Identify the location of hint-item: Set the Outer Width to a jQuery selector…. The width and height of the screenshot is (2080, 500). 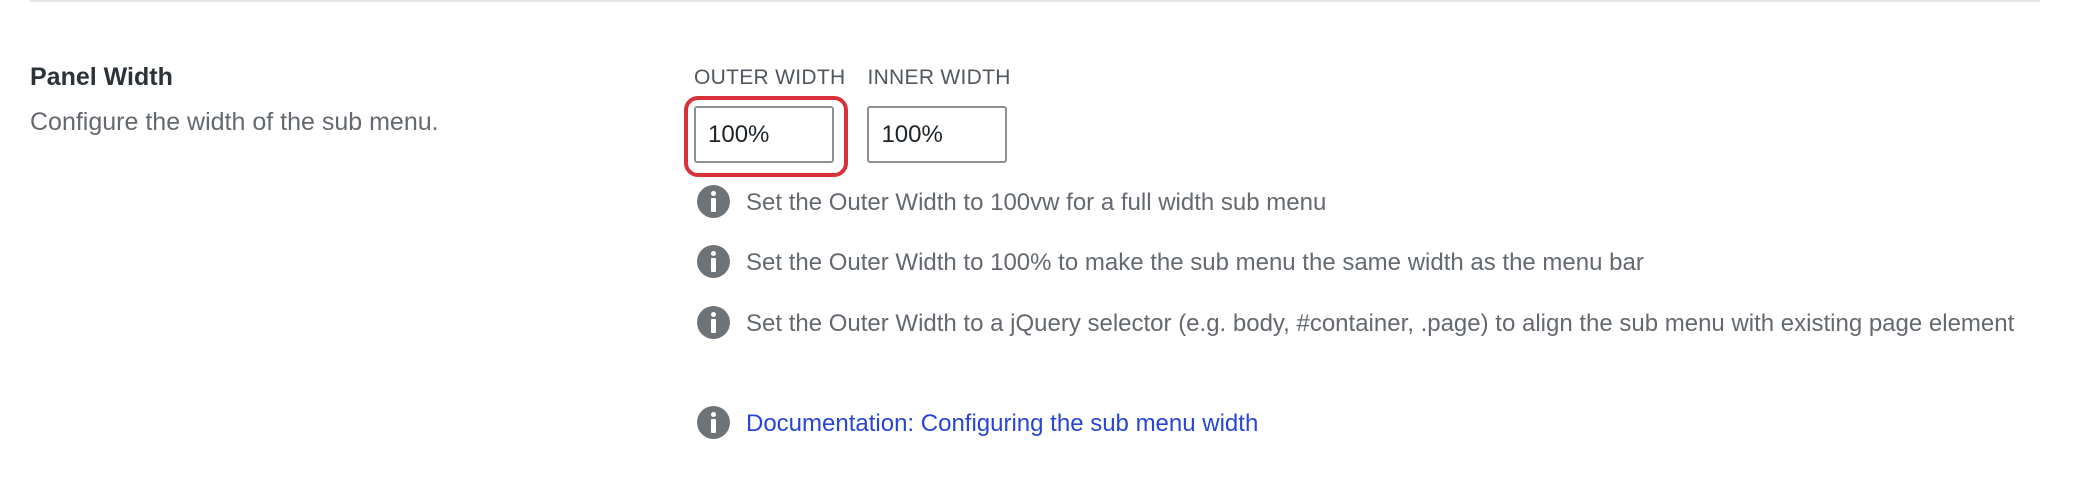
(1359, 324).